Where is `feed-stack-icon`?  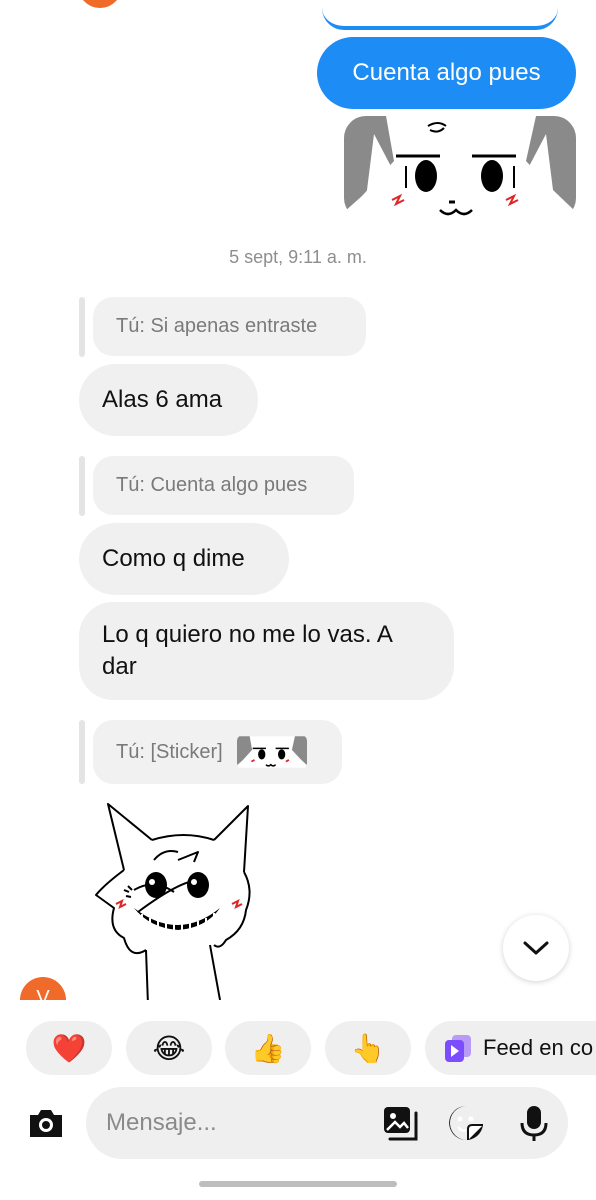 feed-stack-icon is located at coordinates (458, 1048).